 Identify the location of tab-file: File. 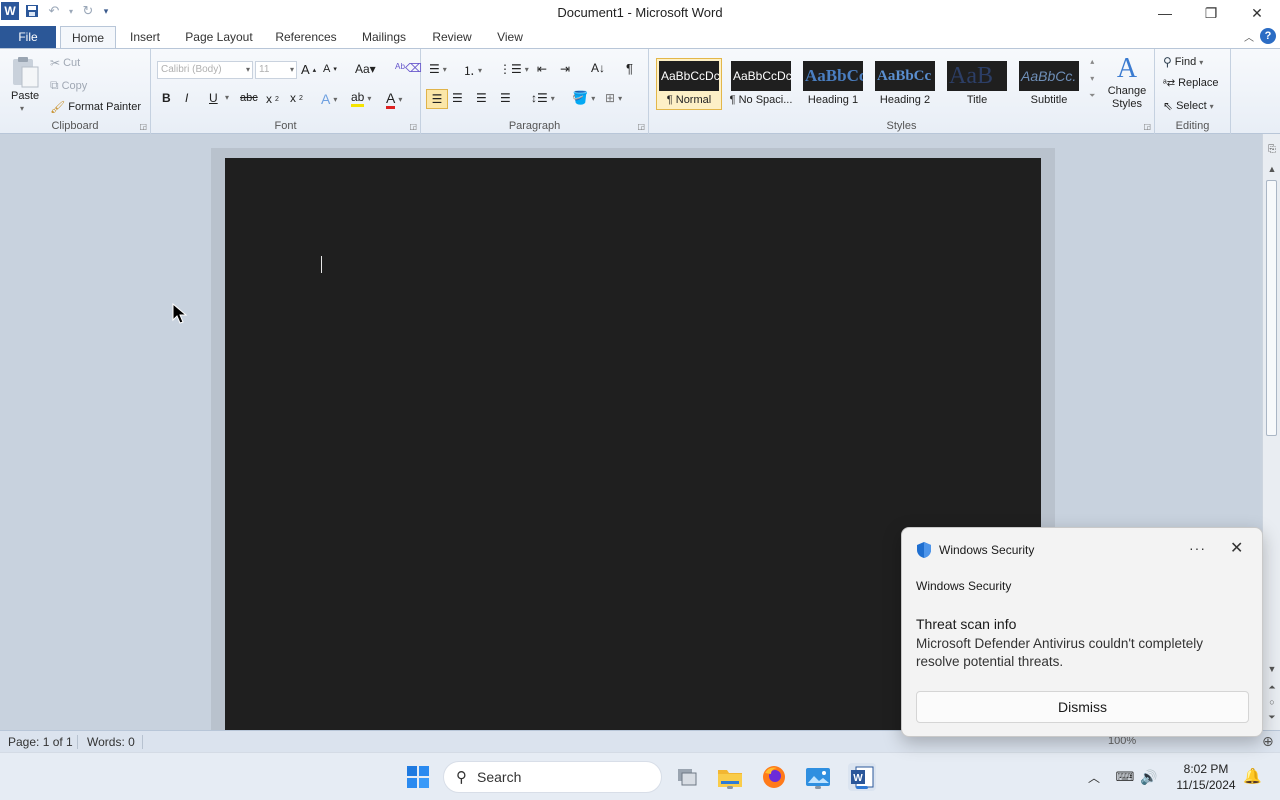
(28, 37).